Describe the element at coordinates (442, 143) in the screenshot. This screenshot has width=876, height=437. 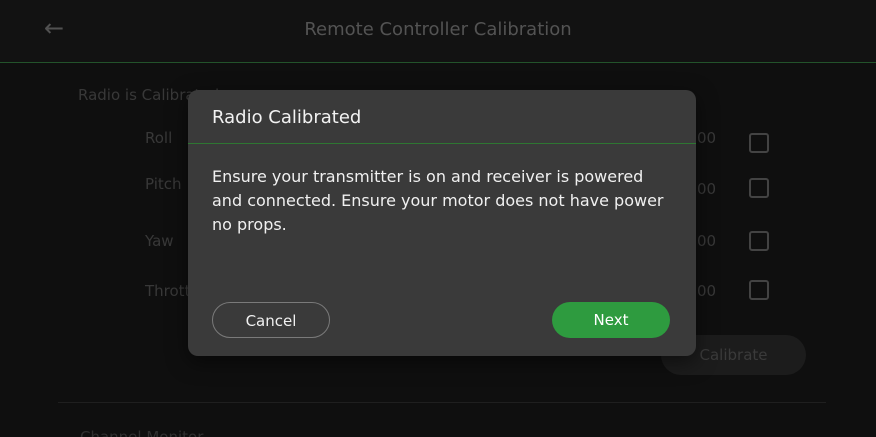
I see `dialog-title-divider` at that location.